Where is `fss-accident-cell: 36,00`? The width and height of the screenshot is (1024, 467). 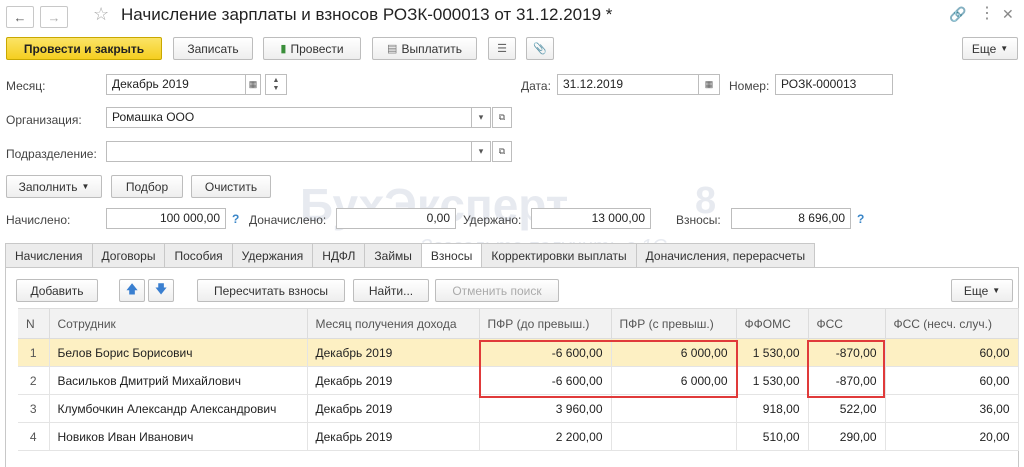 fss-accident-cell: 36,00 is located at coordinates (952, 408).